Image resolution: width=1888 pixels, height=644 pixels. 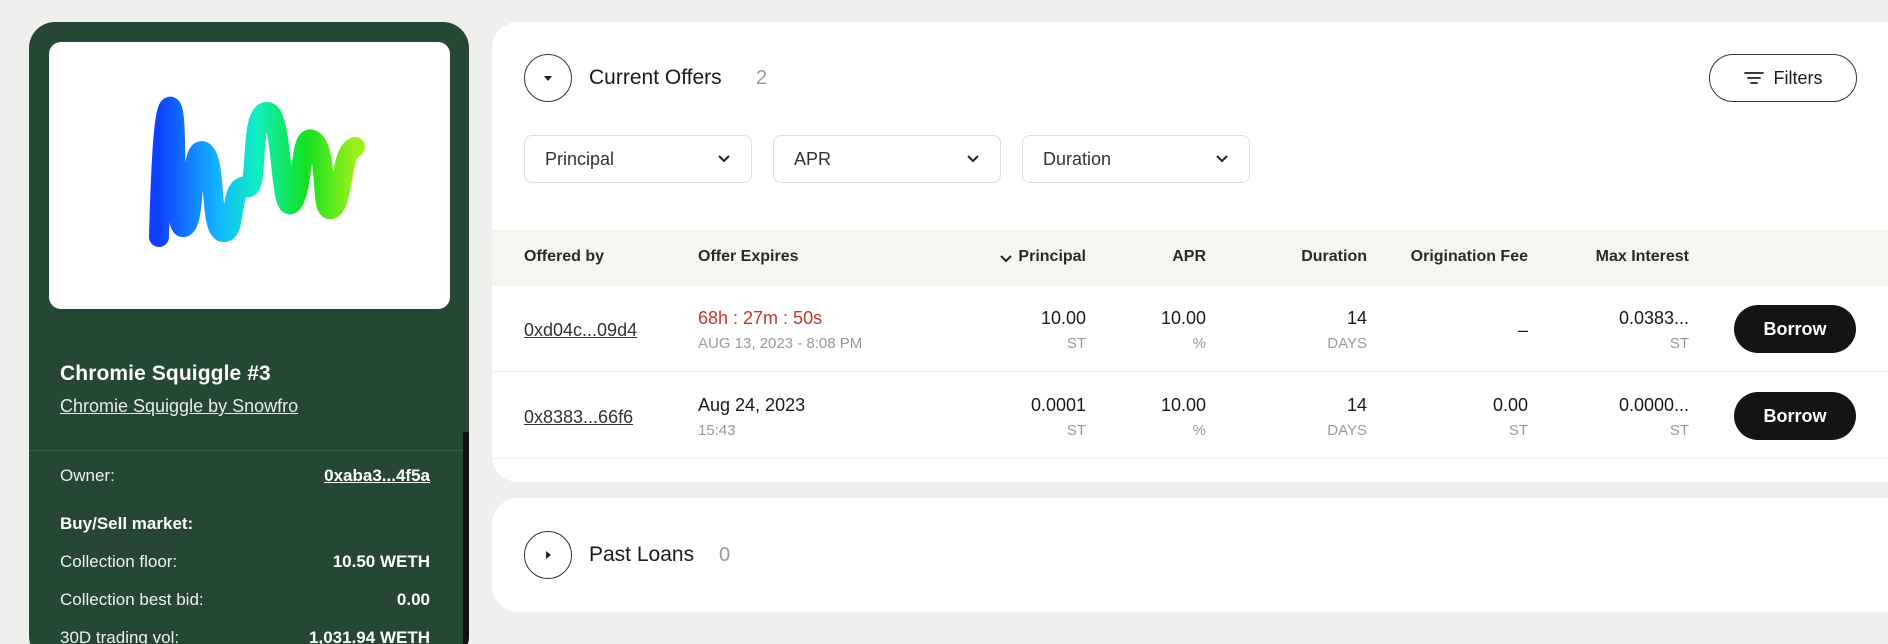 I want to click on origination-fee-cell: 0.00 ST, so click(x=1510, y=417).